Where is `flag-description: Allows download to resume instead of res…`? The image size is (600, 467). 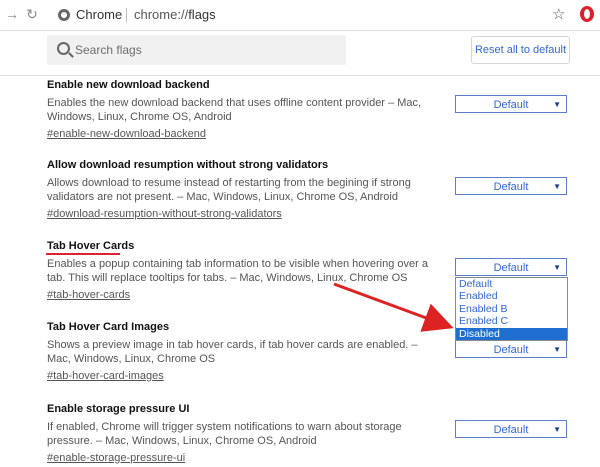 flag-description: Allows download to resume instead of res… is located at coordinates (229, 190).